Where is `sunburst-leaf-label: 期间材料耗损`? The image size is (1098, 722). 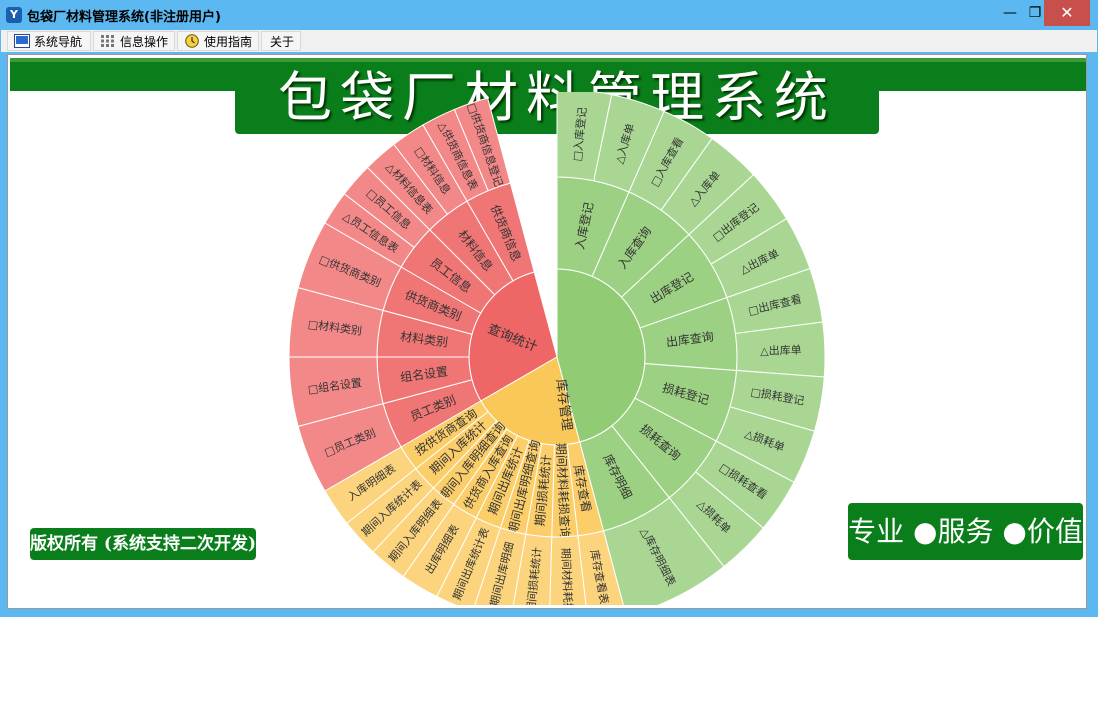
sunburst-leaf-label: 期间材料耗损 is located at coordinates (567, 580).